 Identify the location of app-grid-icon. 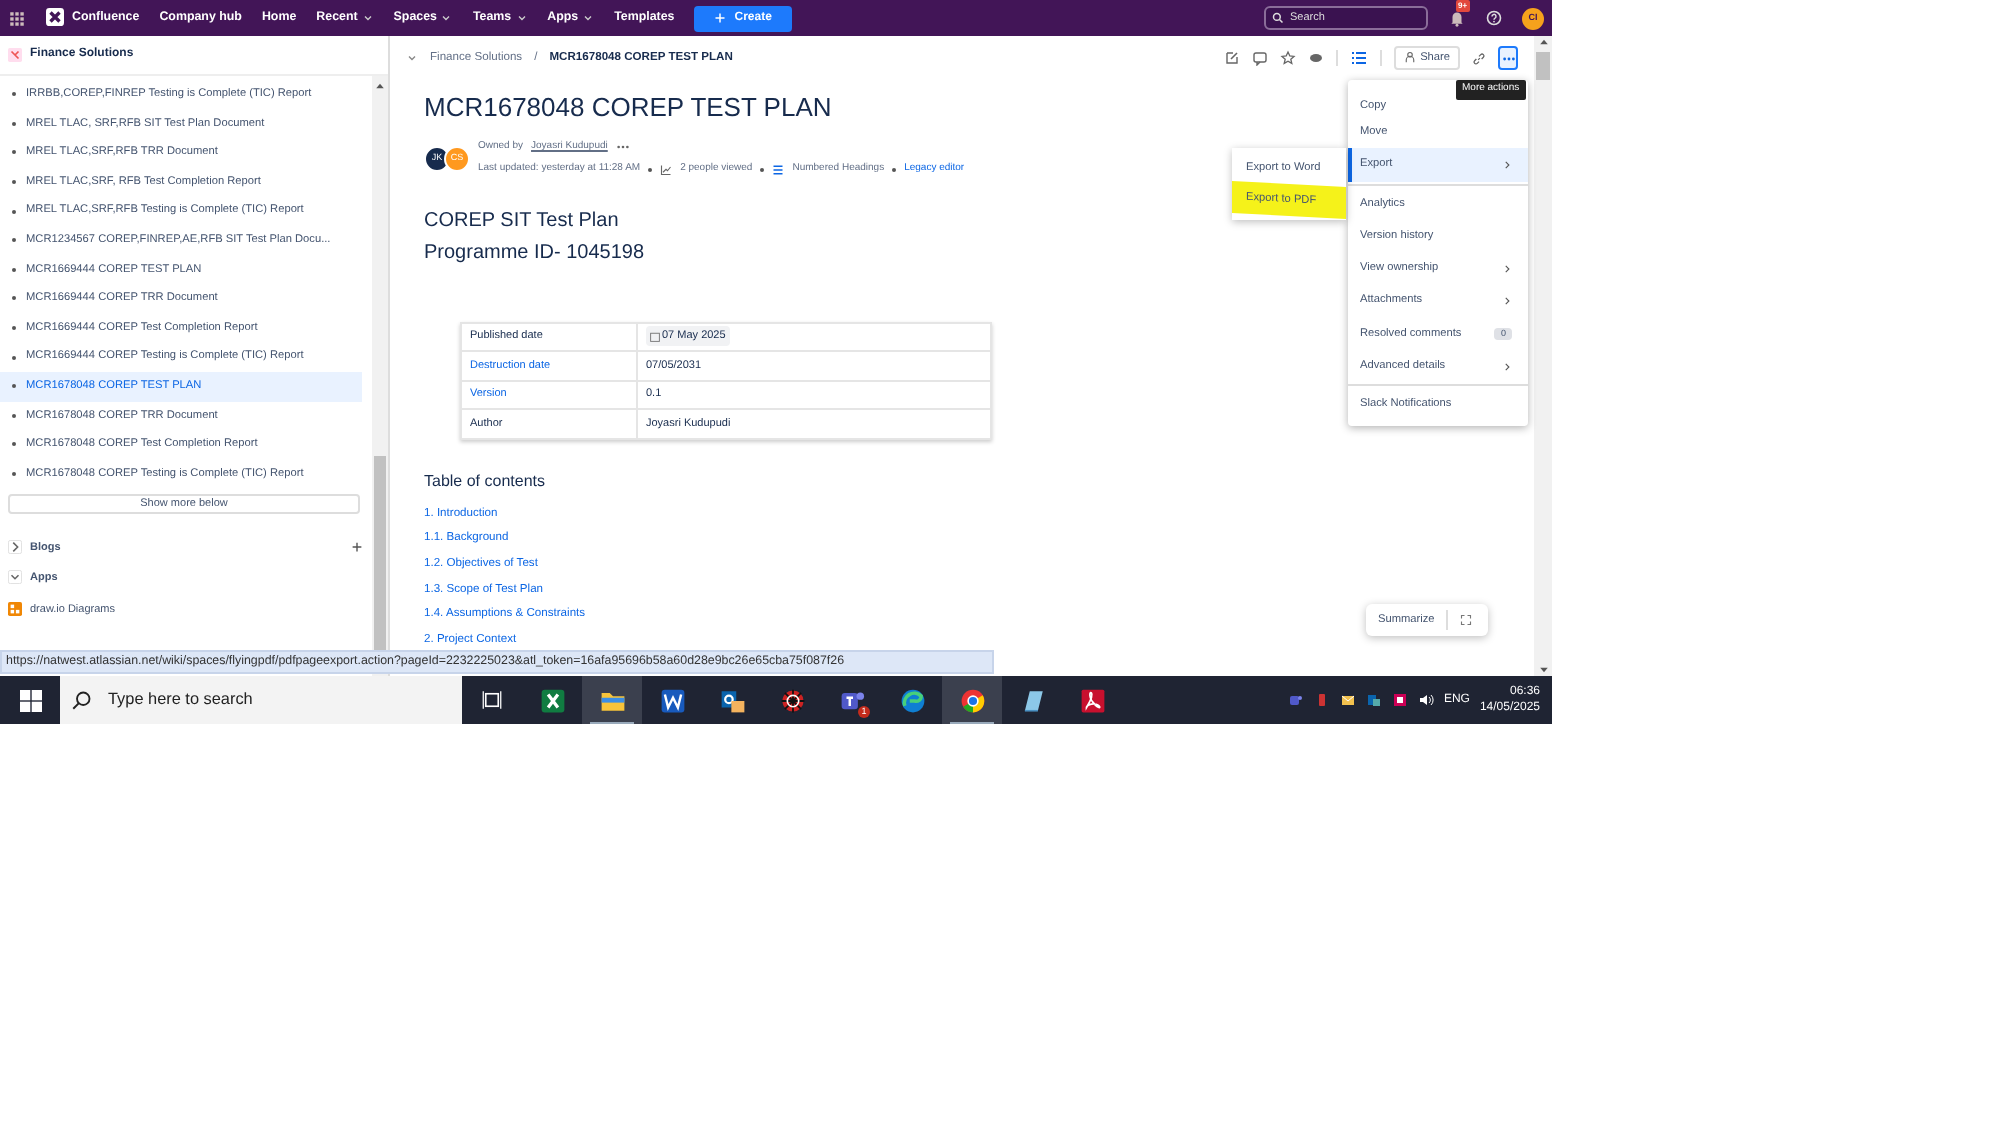
(17, 18).